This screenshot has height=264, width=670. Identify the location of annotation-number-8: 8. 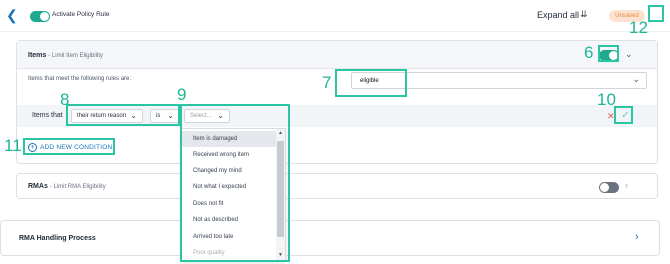
(65, 99).